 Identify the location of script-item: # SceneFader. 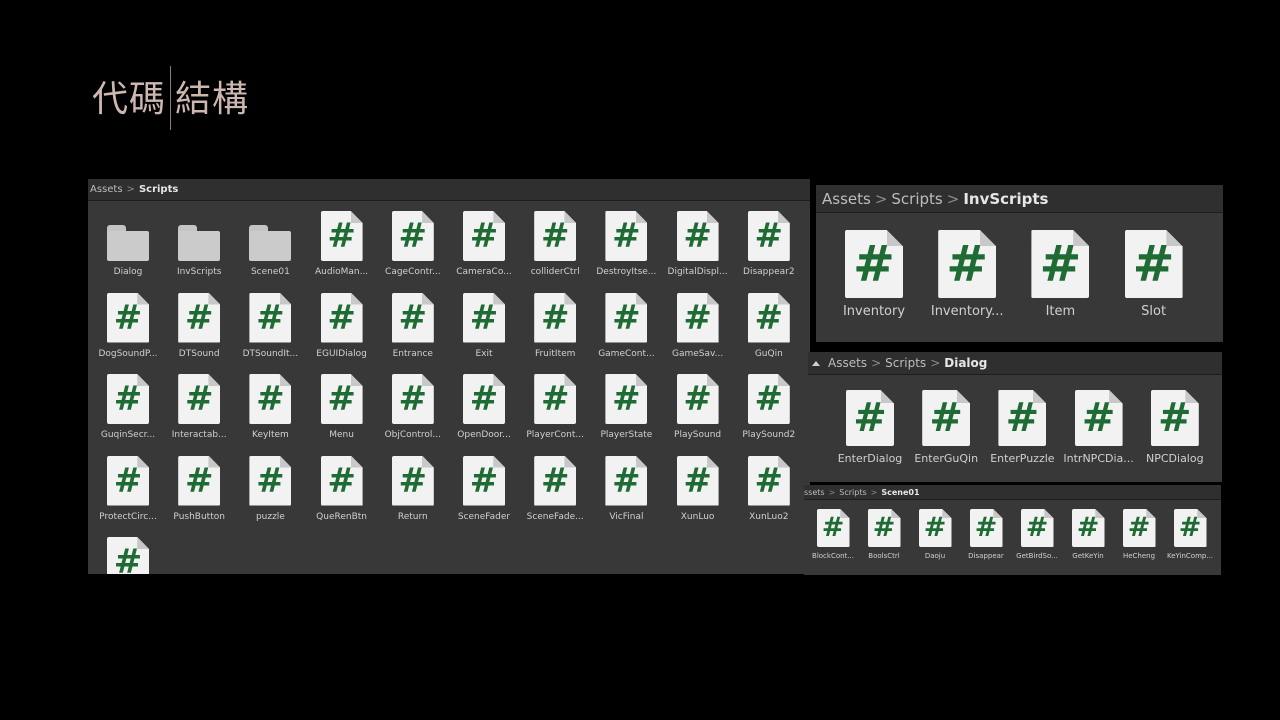
(484, 488).